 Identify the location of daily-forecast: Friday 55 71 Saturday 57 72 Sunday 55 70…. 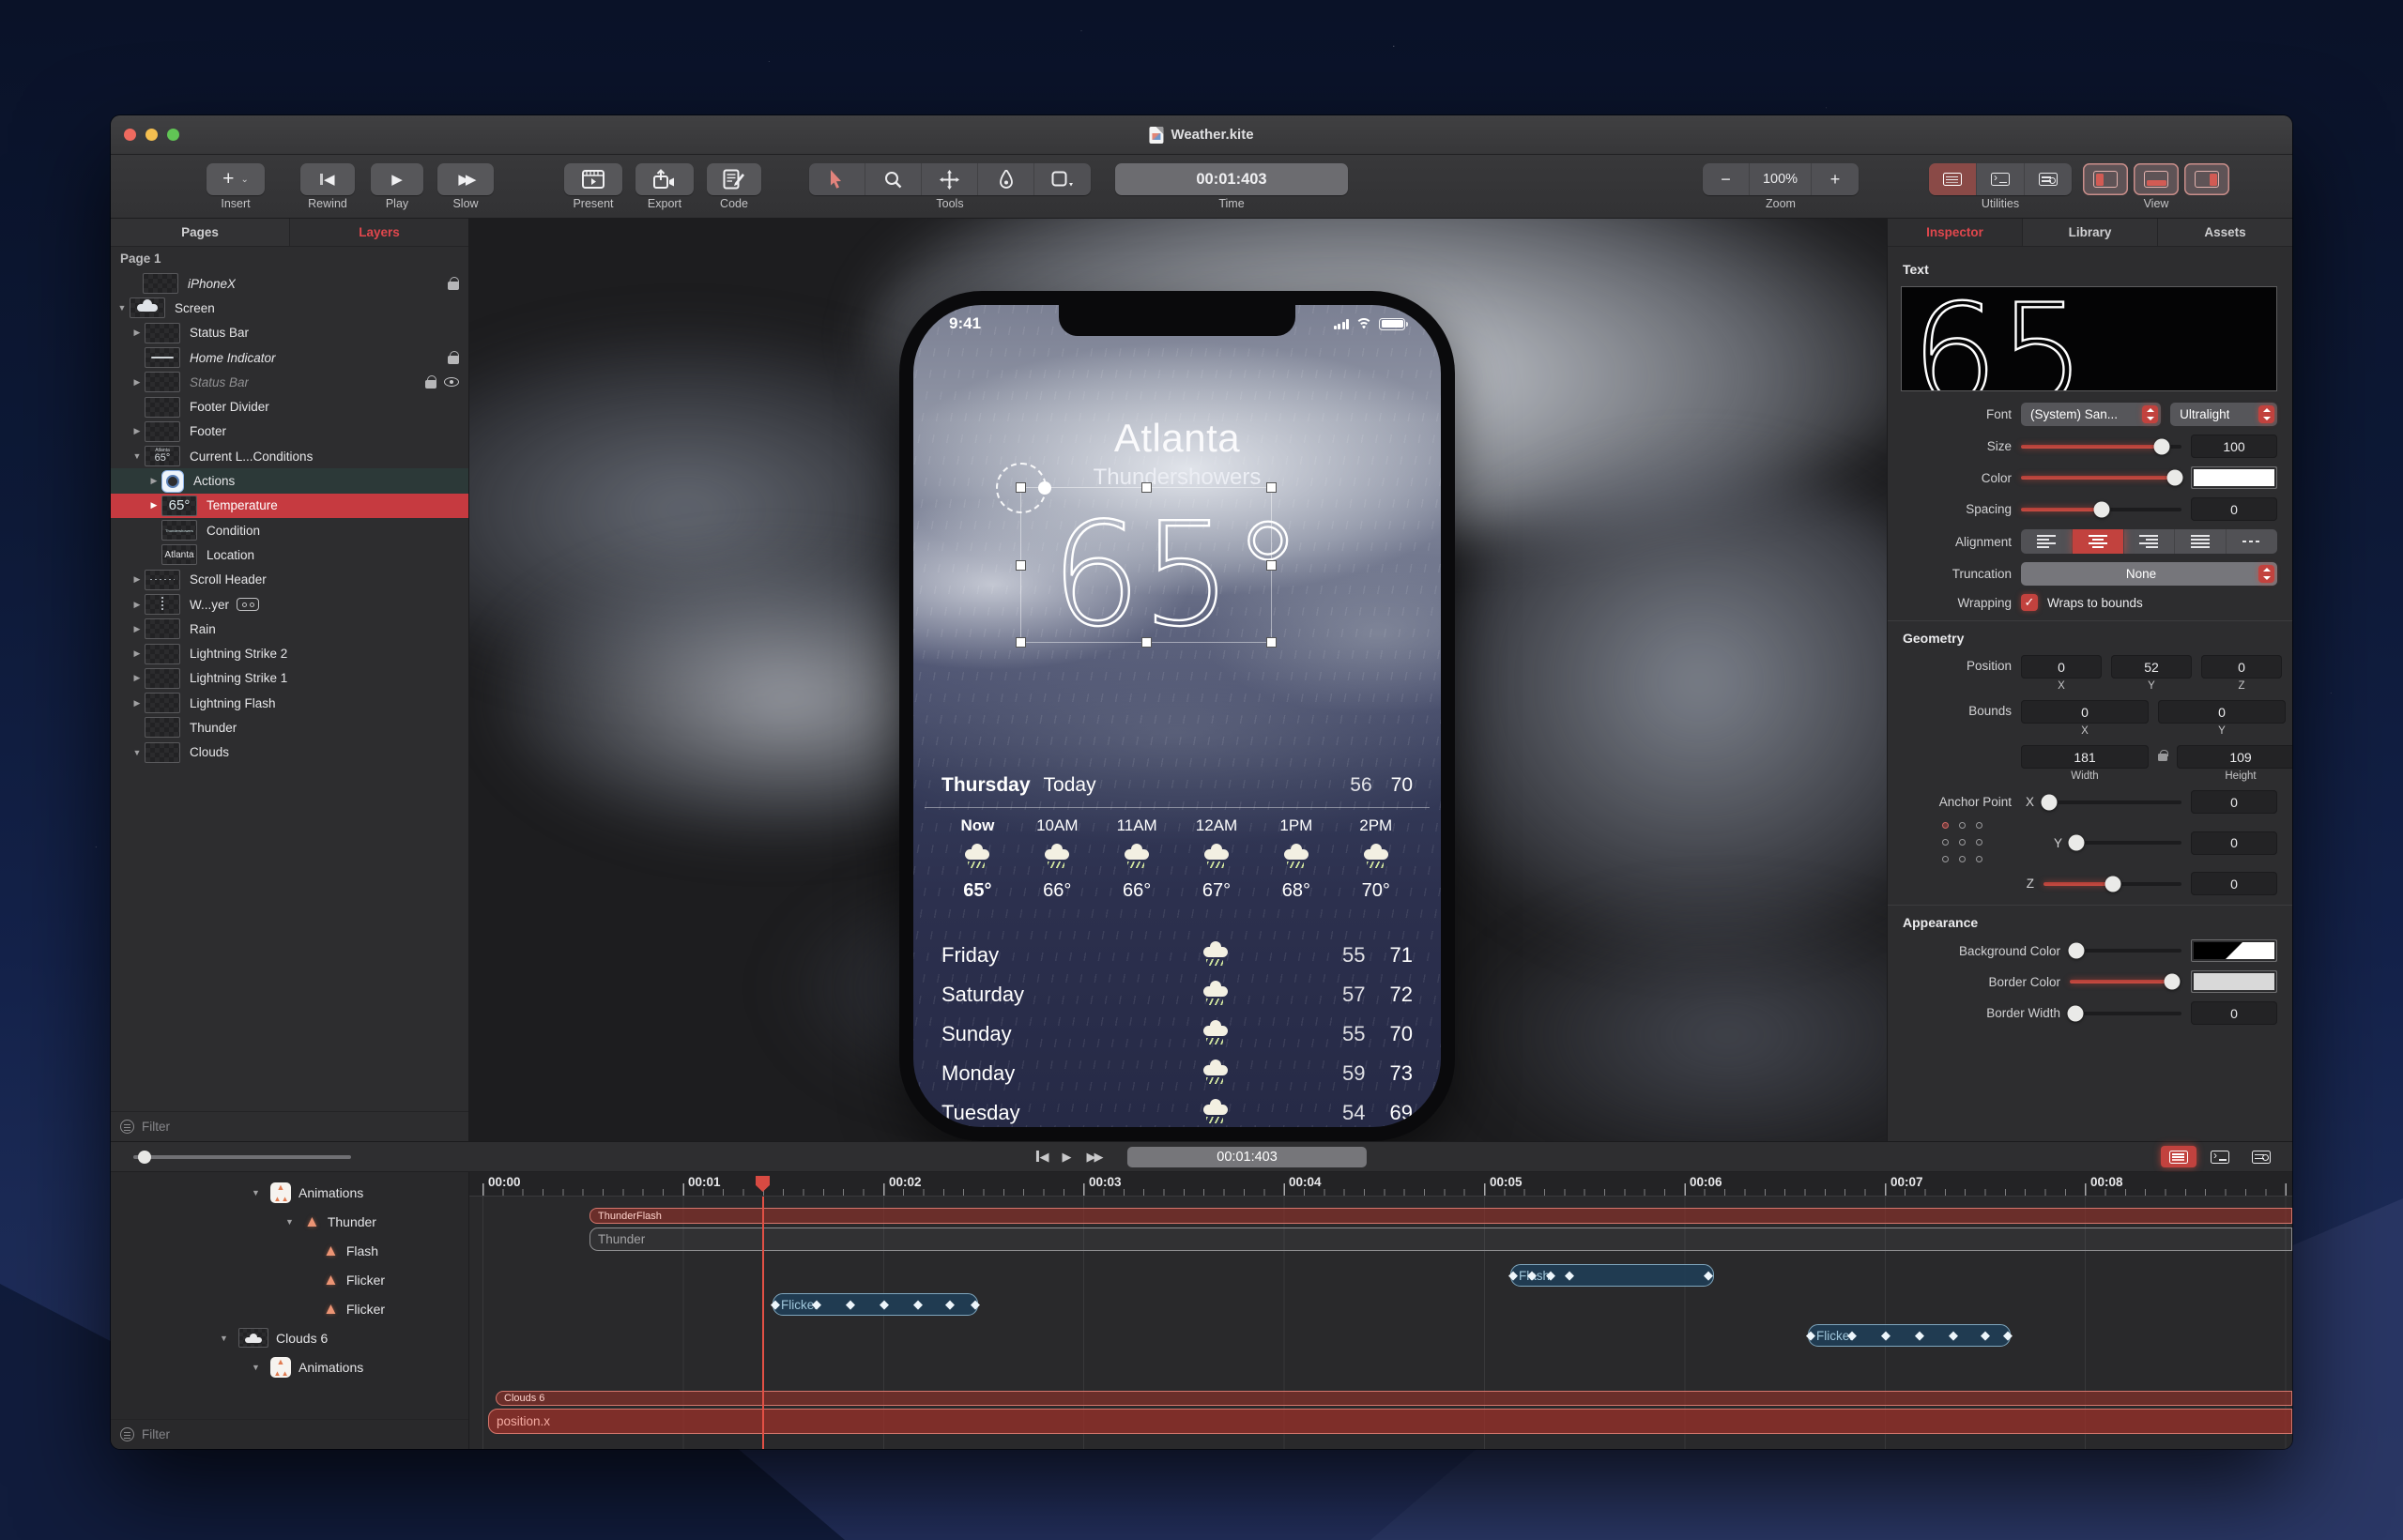
(1177, 1031).